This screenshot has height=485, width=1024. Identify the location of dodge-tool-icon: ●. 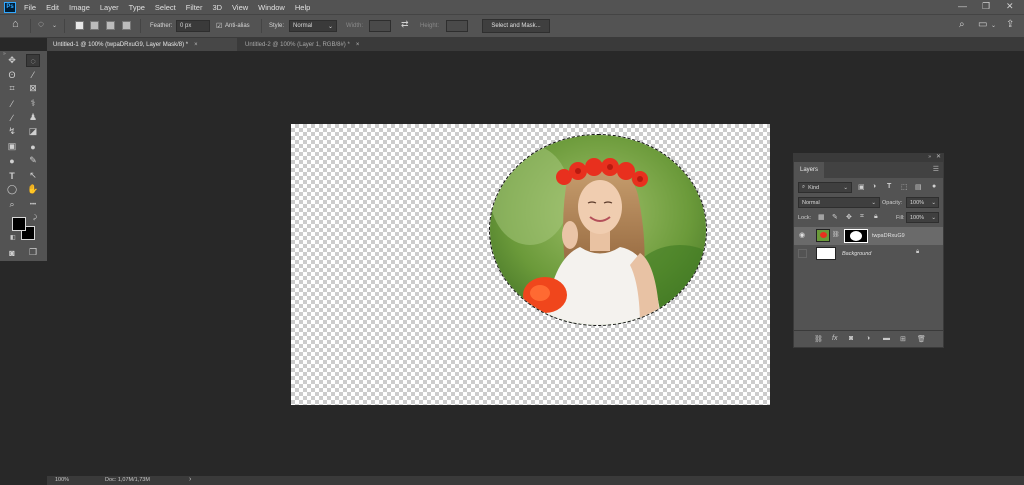
(12, 160).